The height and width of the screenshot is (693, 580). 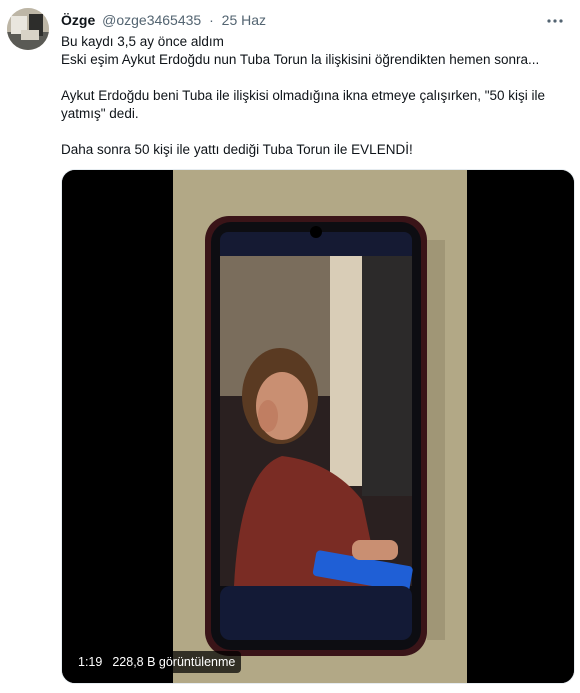 What do you see at coordinates (174, 662) in the screenshot?
I see `video-view-count: 228,8 B görüntülenme` at bounding box center [174, 662].